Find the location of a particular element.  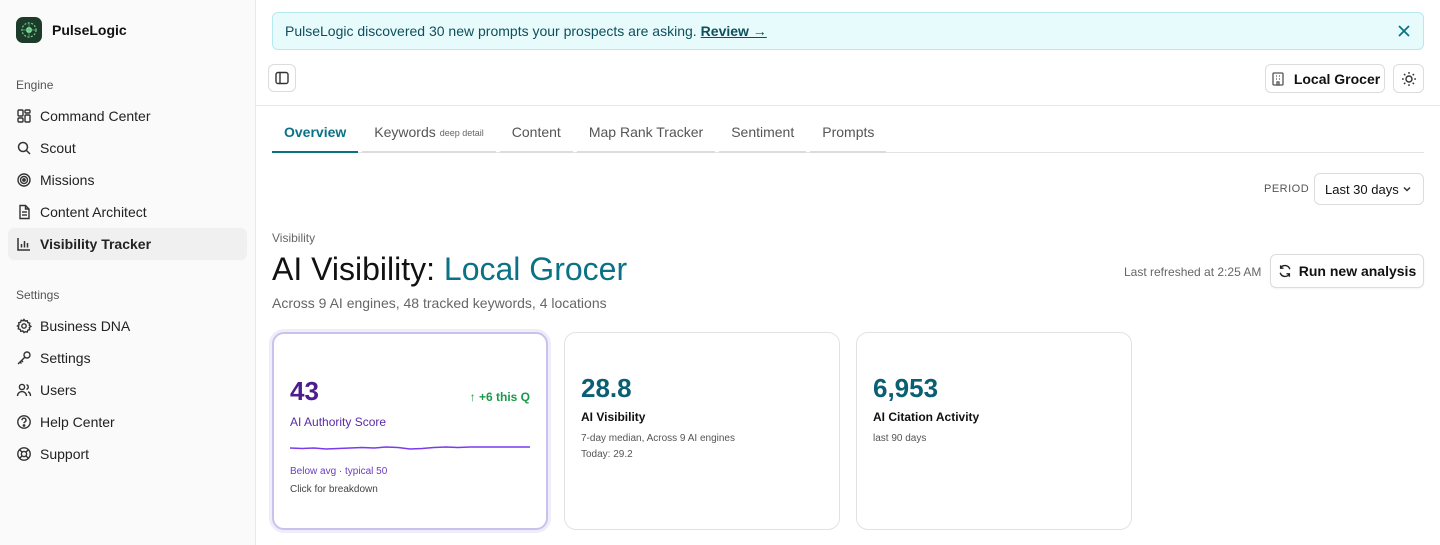

search-icon is located at coordinates (24, 148).